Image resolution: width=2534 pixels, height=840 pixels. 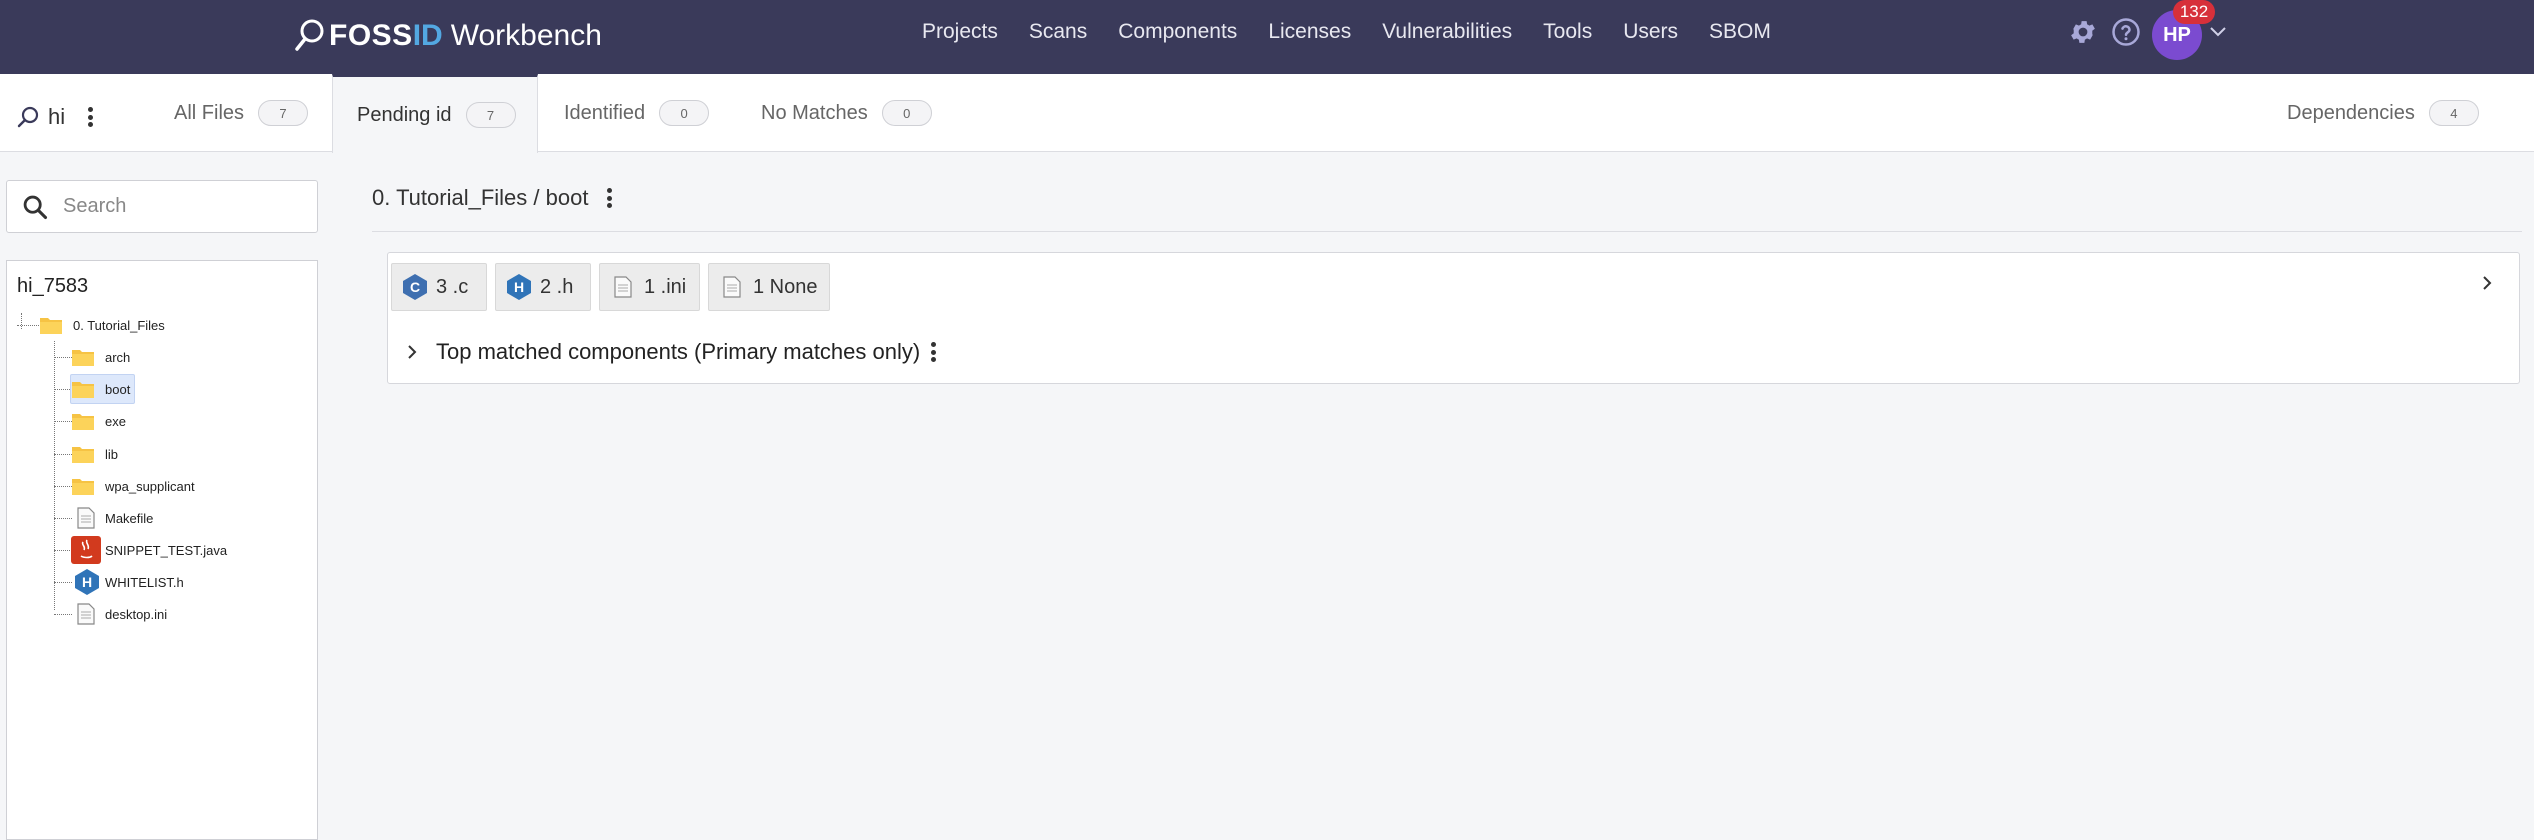 I want to click on top-icons, so click(x=2104, y=32).